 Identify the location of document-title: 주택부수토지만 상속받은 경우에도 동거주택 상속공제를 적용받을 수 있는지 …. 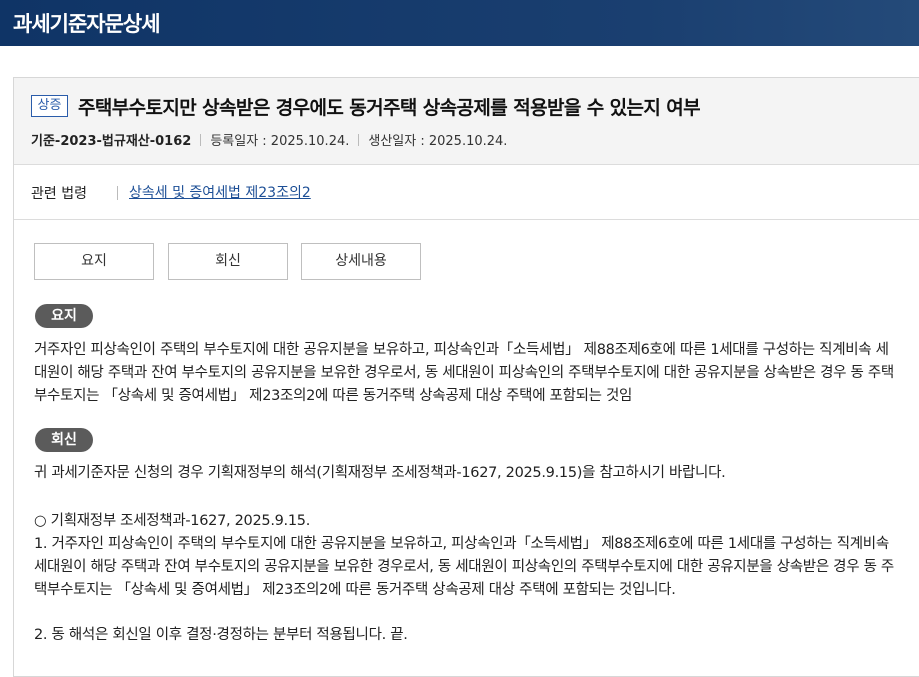
(389, 108).